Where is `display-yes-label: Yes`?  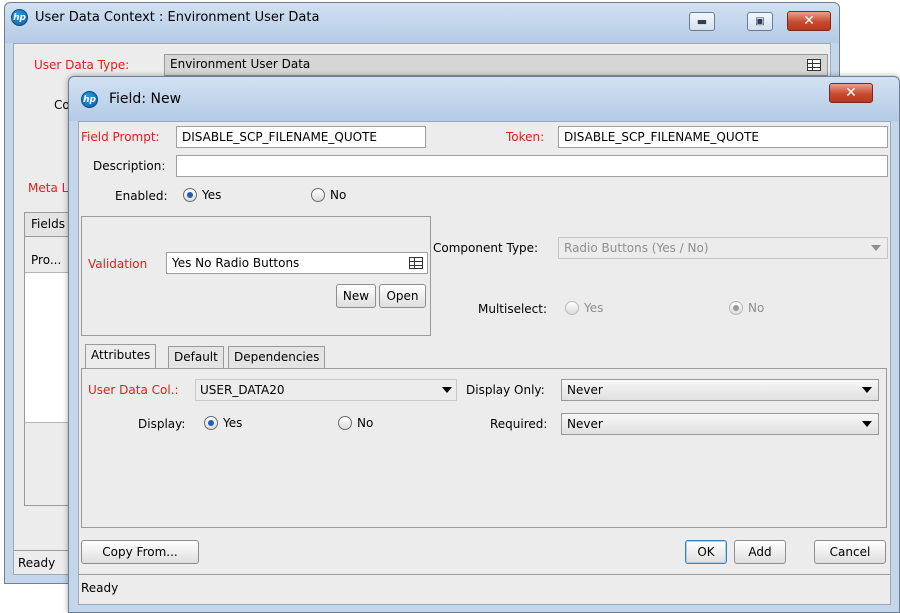
display-yes-label: Yes is located at coordinates (233, 423).